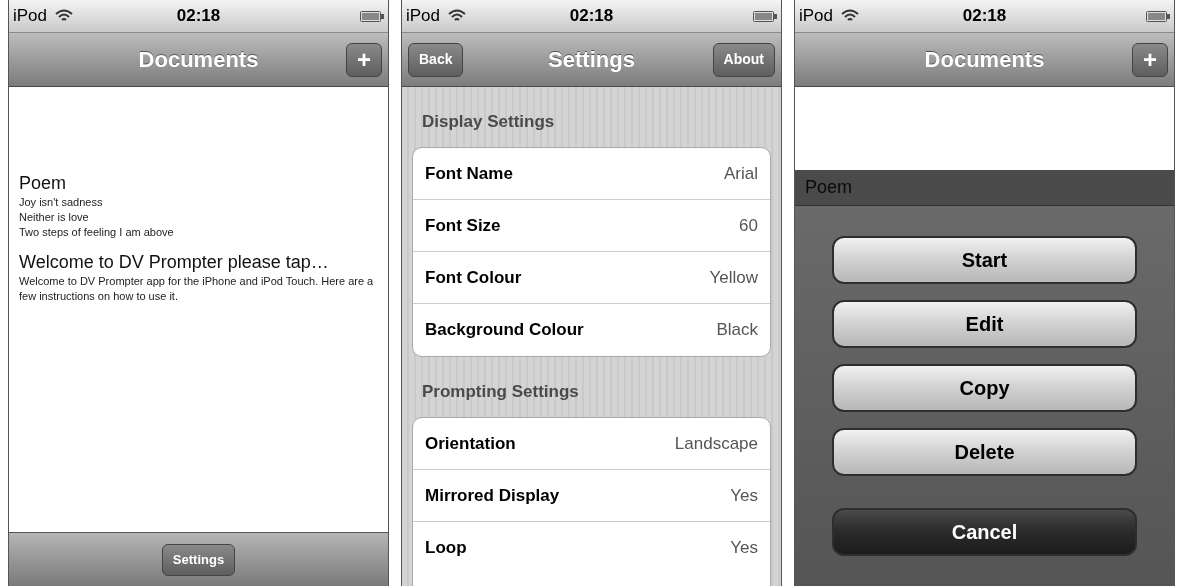 This screenshot has height=586, width=1182. Describe the element at coordinates (984, 532) in the screenshot. I see `action-button: Cancel` at that location.